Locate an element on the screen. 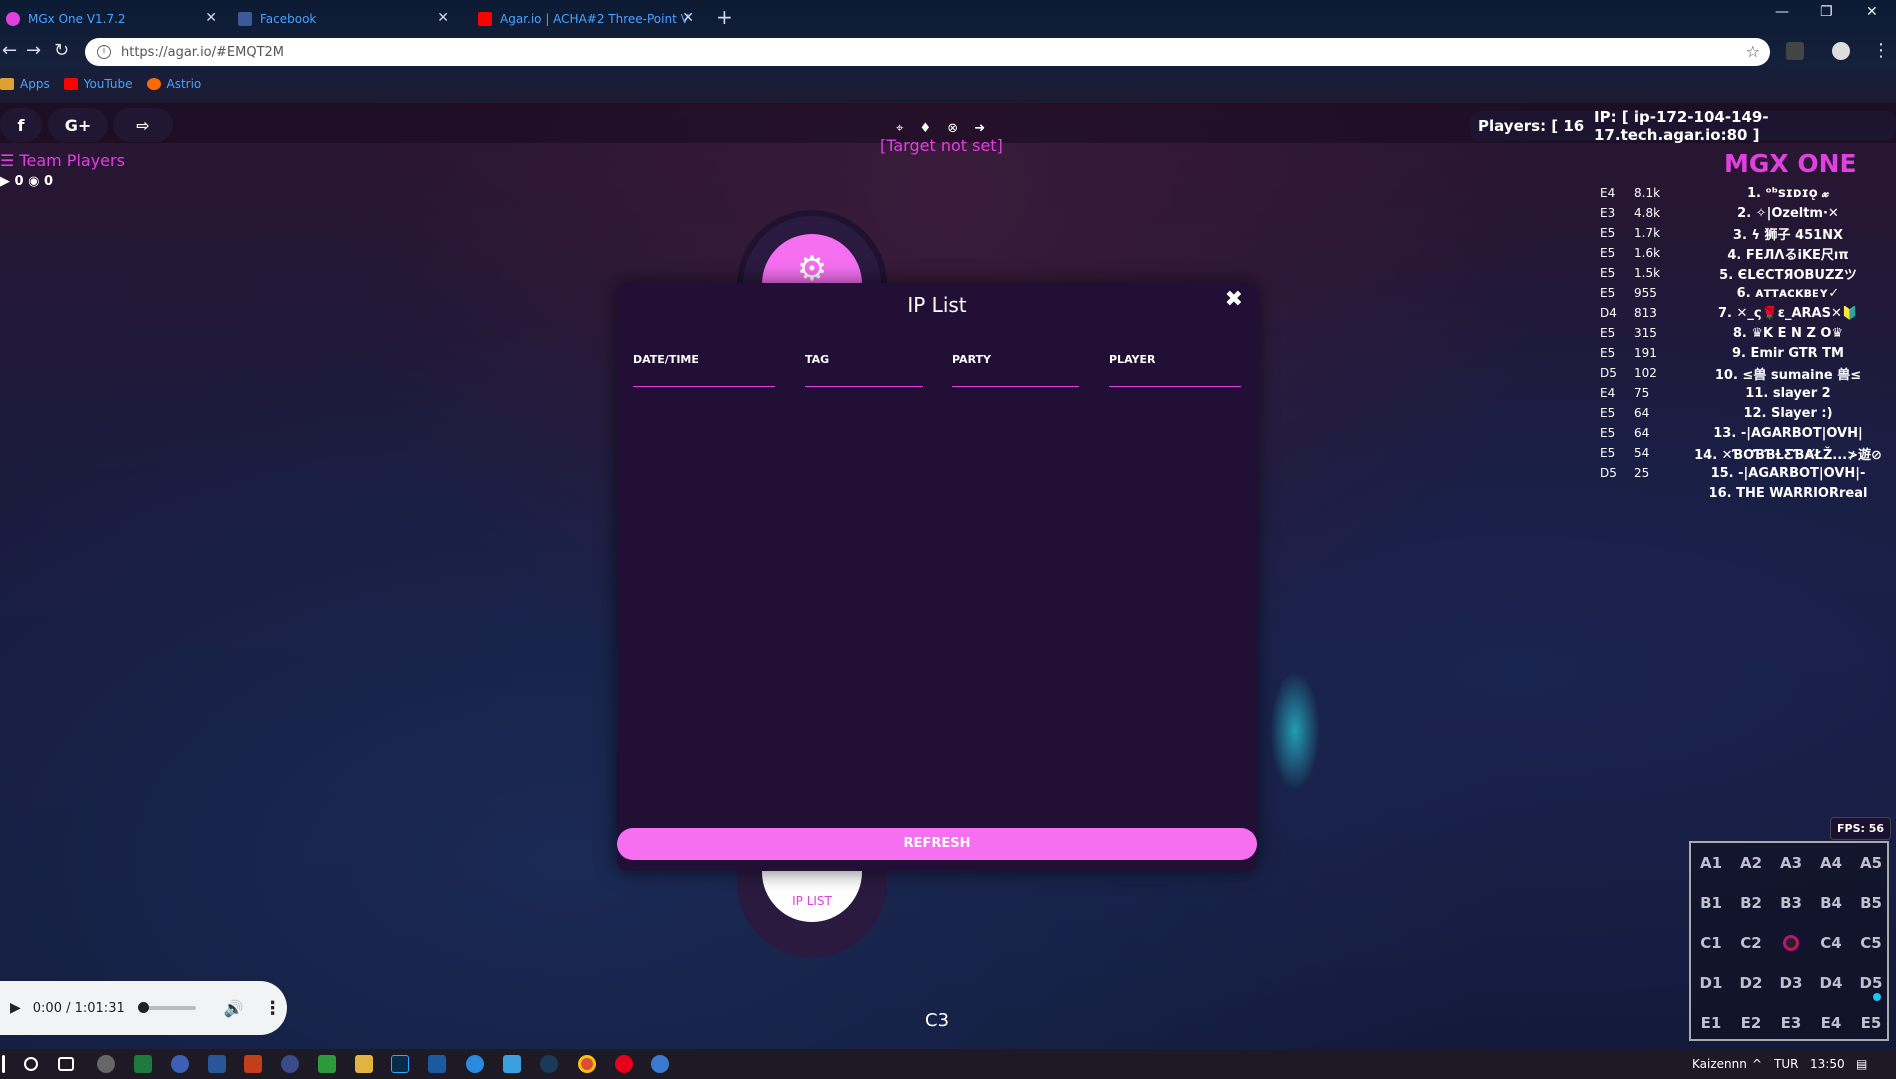 The width and height of the screenshot is (1896, 1079). task-view-icon is located at coordinates (66, 1064).